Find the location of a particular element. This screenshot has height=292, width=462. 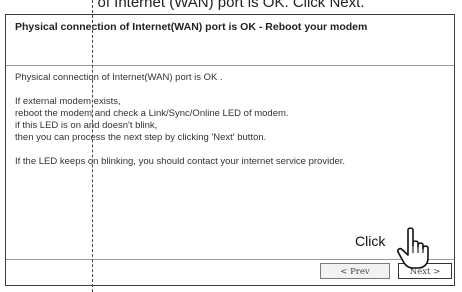

instruction-line: if this LED is on and doesn't blink, is located at coordinates (86, 125).